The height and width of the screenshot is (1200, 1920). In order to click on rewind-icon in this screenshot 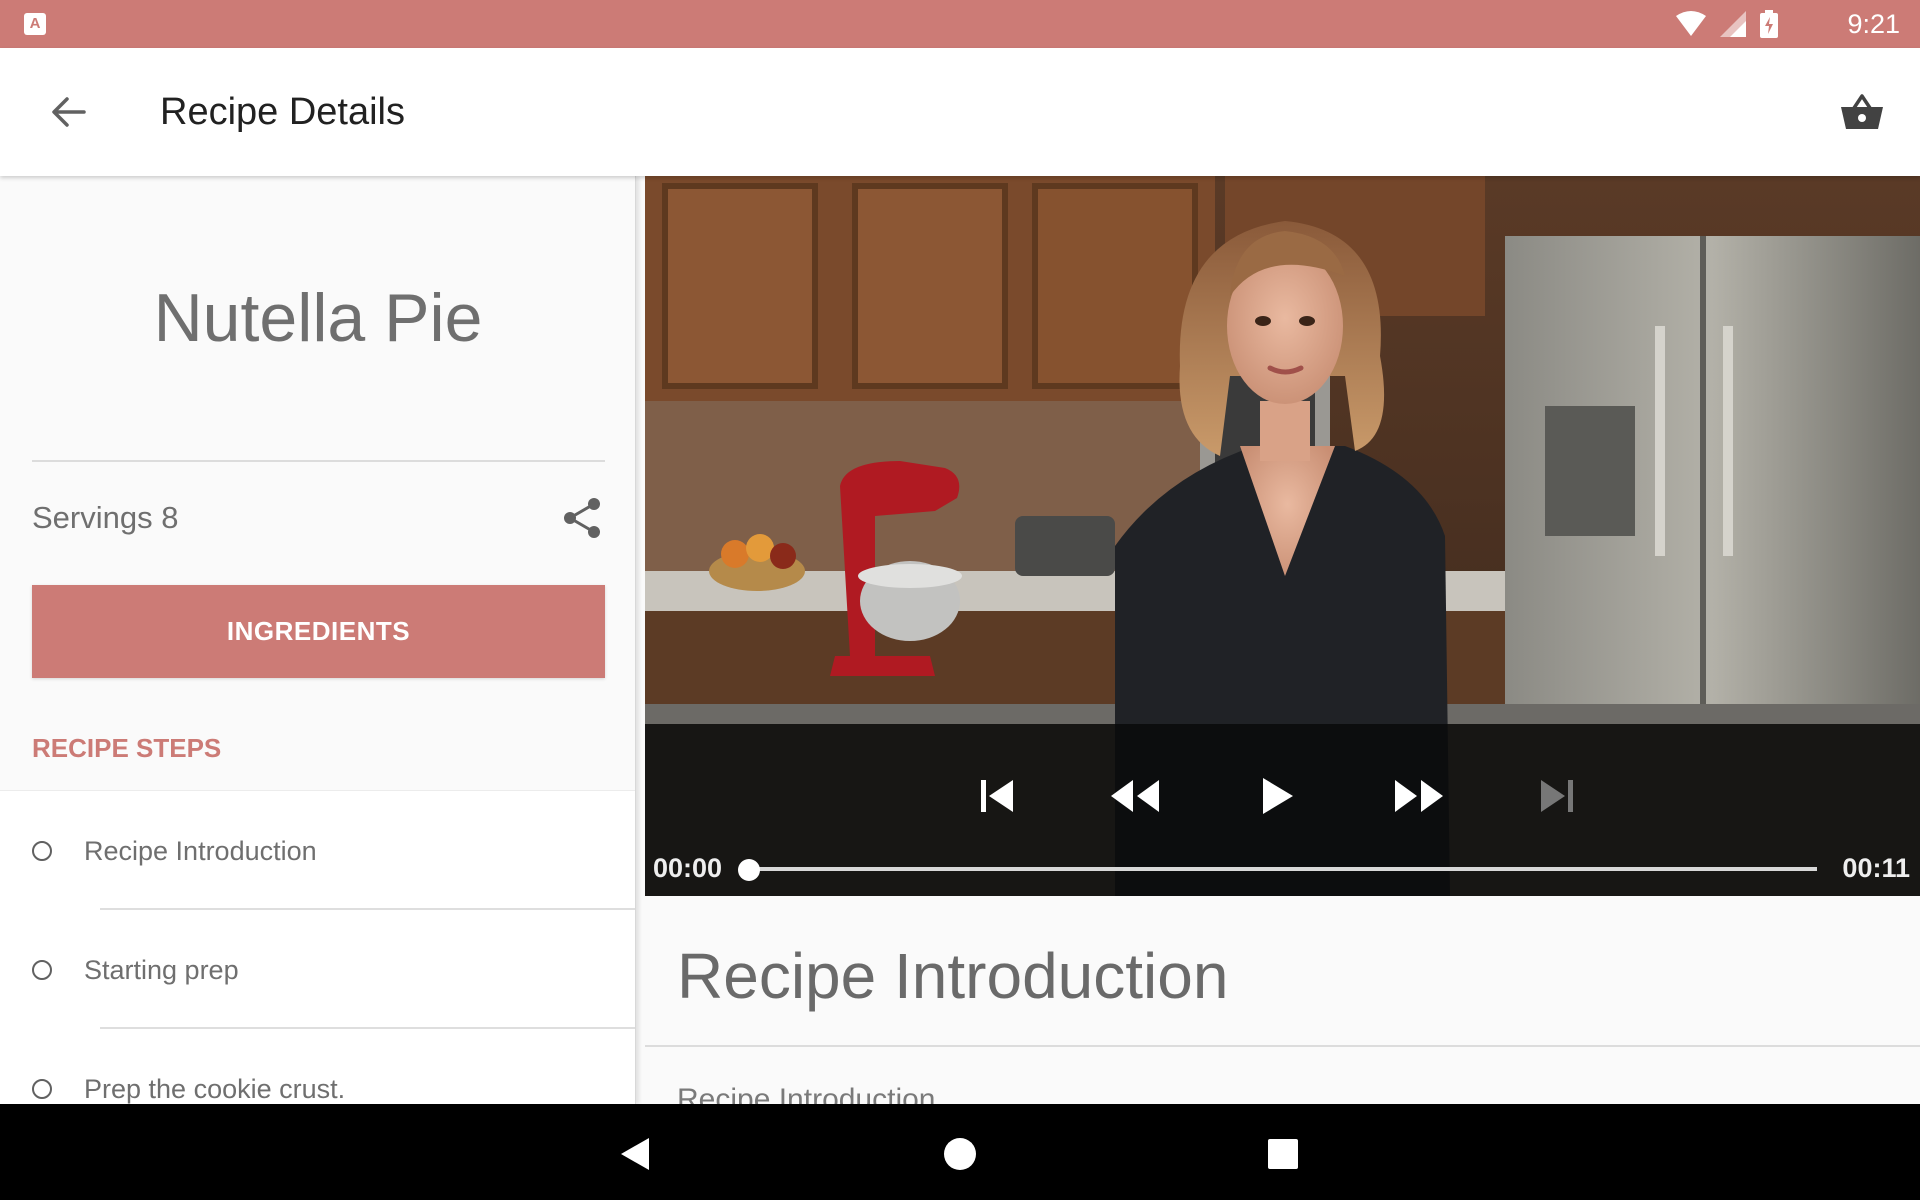, I will do `click(1135, 796)`.